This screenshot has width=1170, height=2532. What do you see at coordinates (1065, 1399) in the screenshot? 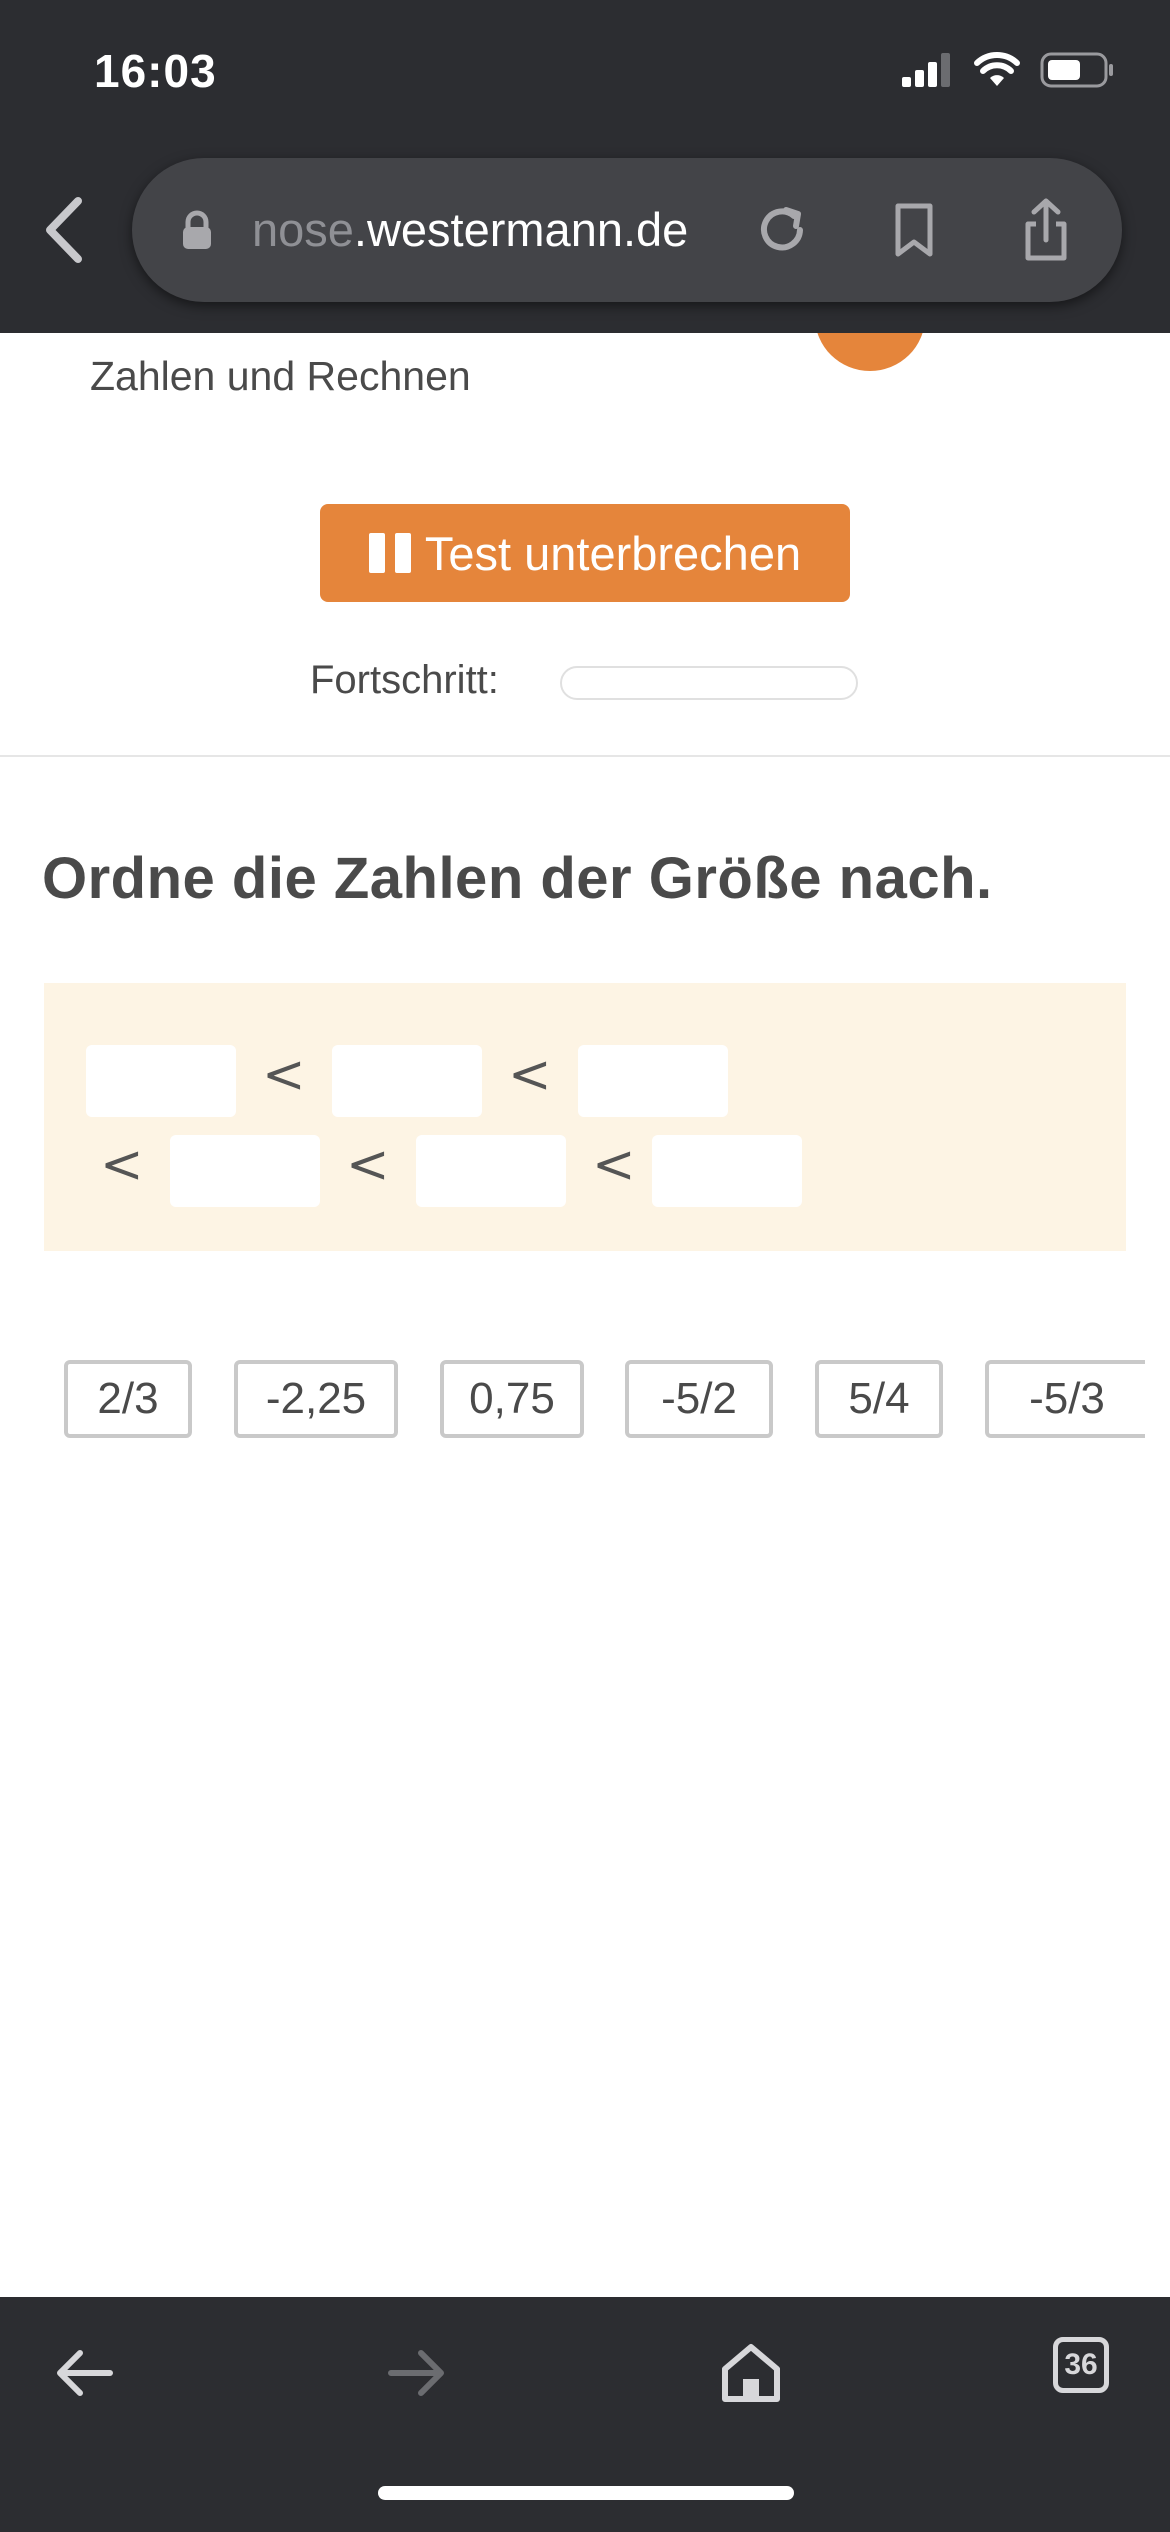
I see `number-tile: -5/3` at bounding box center [1065, 1399].